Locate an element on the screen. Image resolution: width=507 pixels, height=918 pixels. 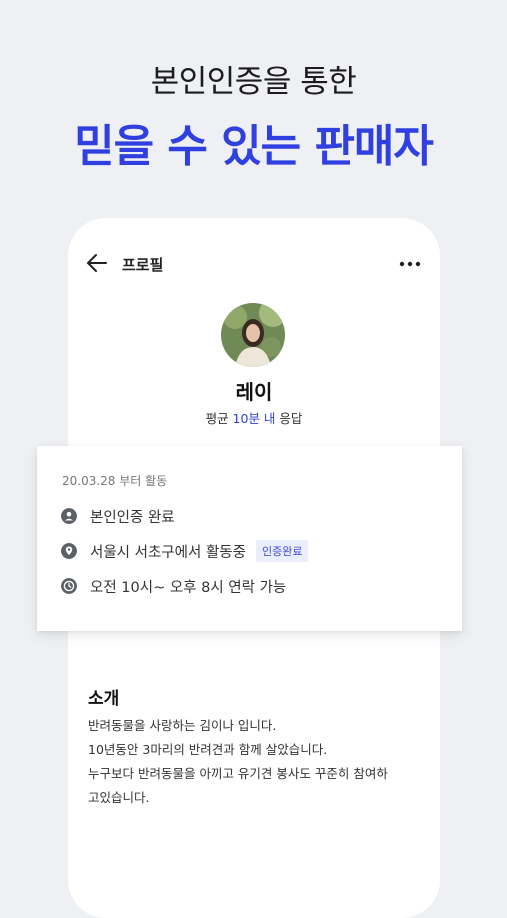
active-since: 20.03.28 부터 활동 is located at coordinates (115, 481).